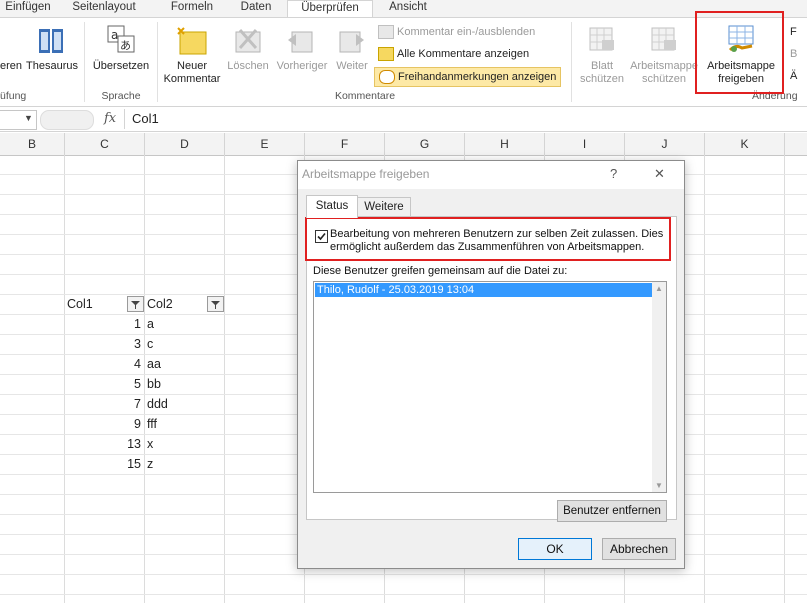 This screenshot has width=807, height=603. Describe the element at coordinates (51, 42) in the screenshot. I see `thesaurus-icon` at that location.